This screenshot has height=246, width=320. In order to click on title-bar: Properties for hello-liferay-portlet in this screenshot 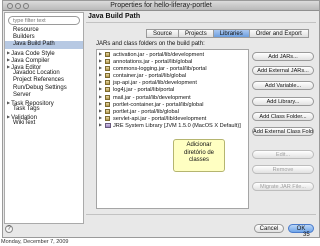, I will do `click(161, 6)`.